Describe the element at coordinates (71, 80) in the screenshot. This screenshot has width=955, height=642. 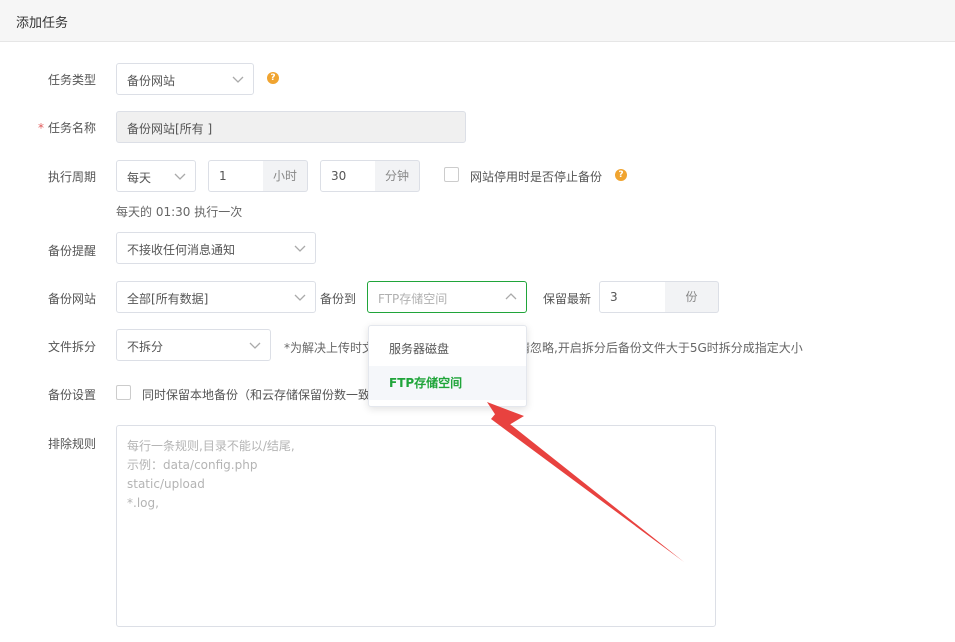
I see `task-type-label: 任务类型` at that location.